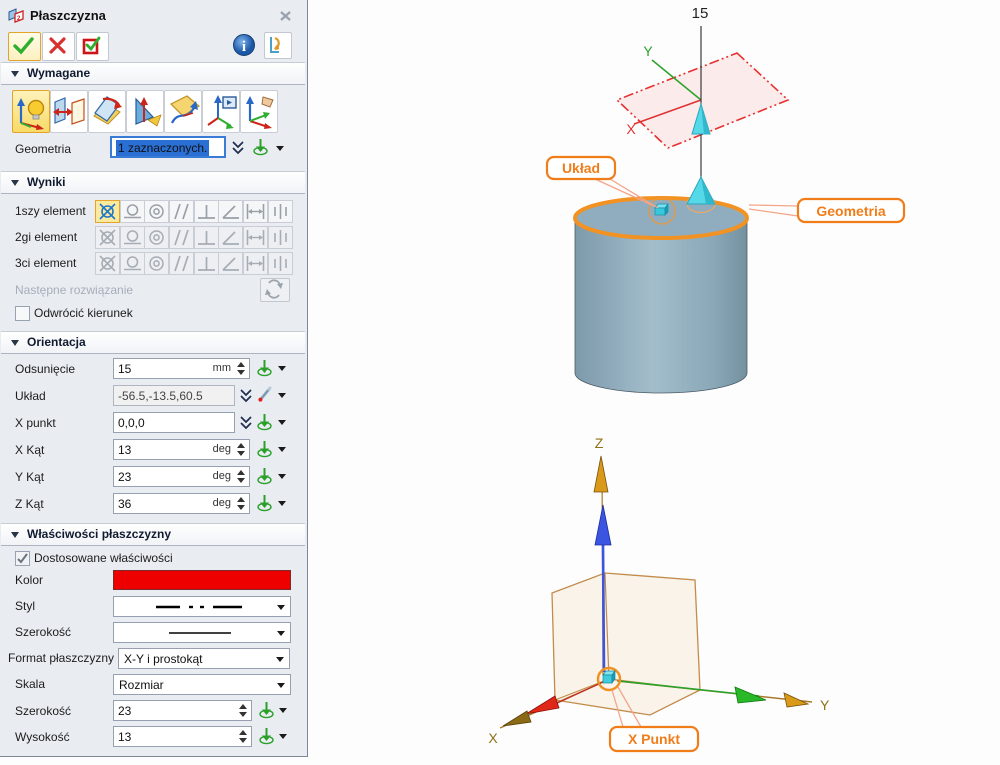  Describe the element at coordinates (168, 147) in the screenshot. I see `geometria-input: 1 zaznaczonych.` at that location.